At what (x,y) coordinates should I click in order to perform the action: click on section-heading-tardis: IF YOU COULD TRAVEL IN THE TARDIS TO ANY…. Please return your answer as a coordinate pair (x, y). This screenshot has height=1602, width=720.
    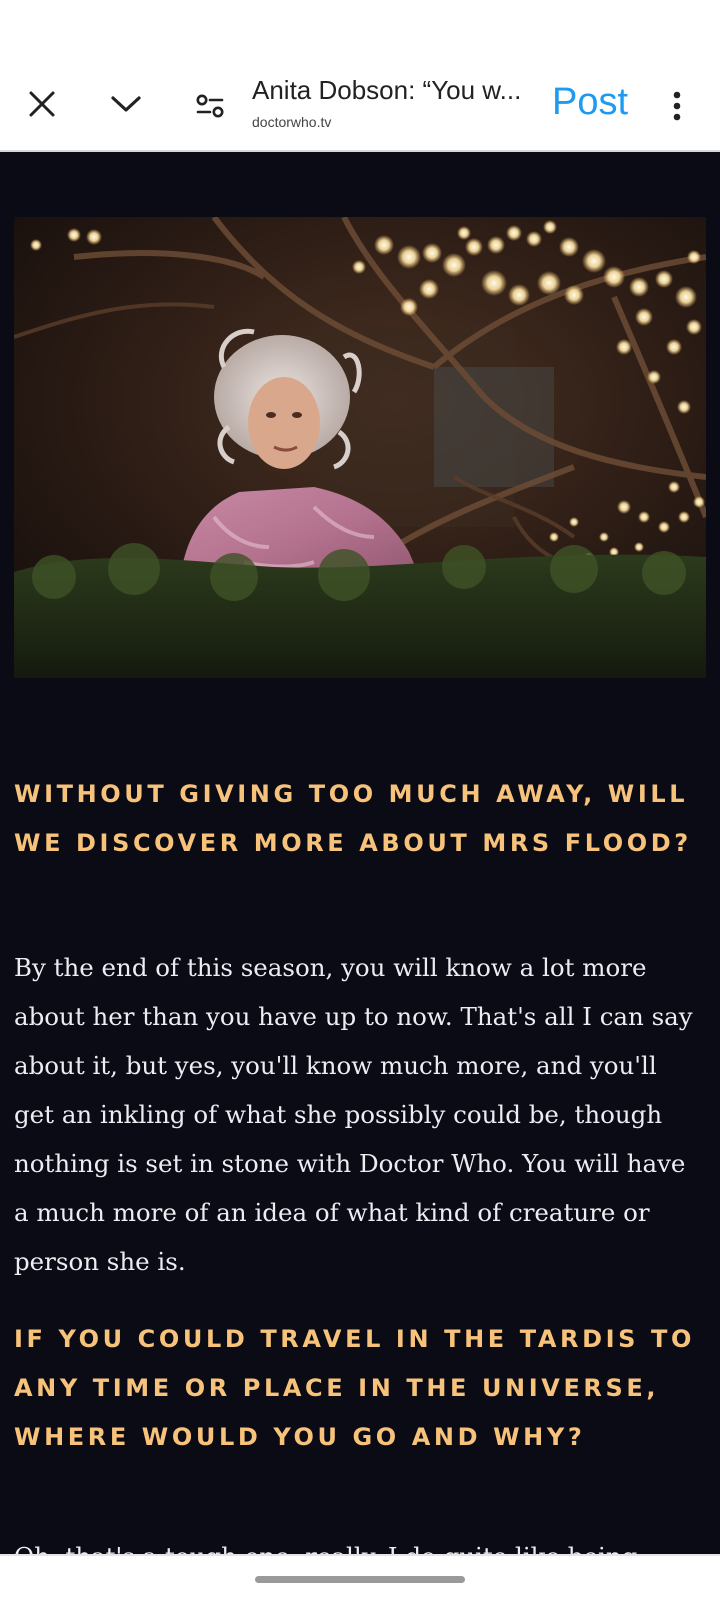
    Looking at the image, I should click on (354, 1388).